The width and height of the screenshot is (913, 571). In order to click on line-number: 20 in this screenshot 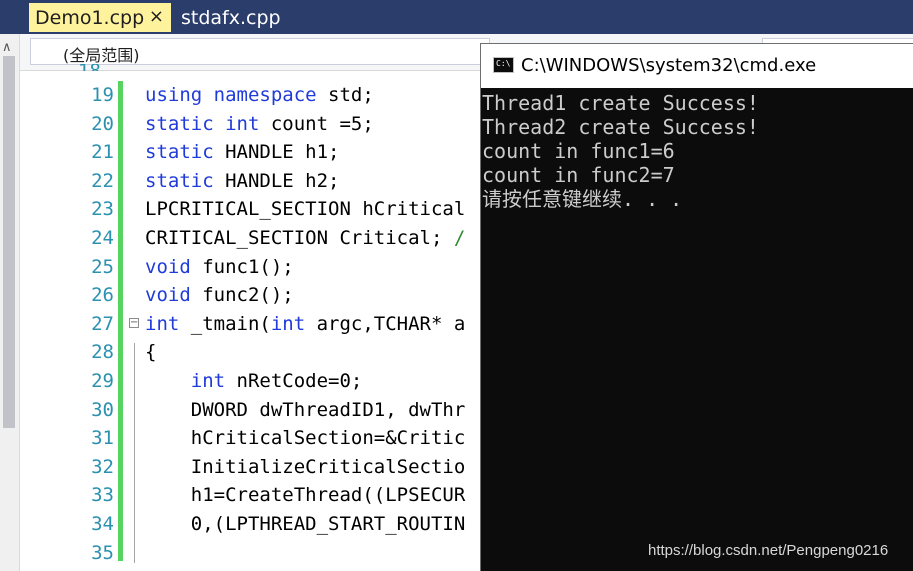, I will do `click(102, 123)`.